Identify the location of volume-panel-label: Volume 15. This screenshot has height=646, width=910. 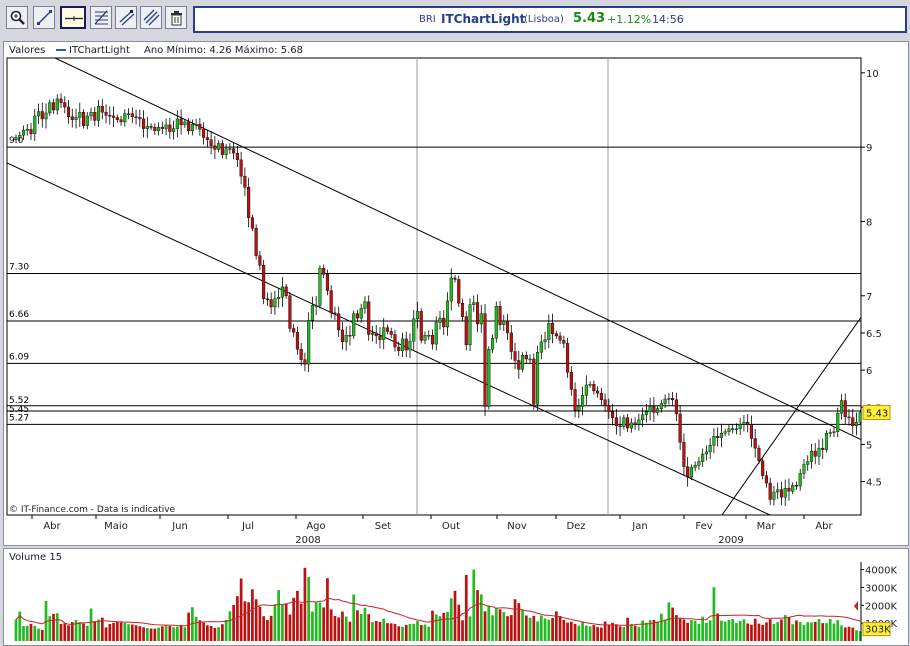
(36, 557).